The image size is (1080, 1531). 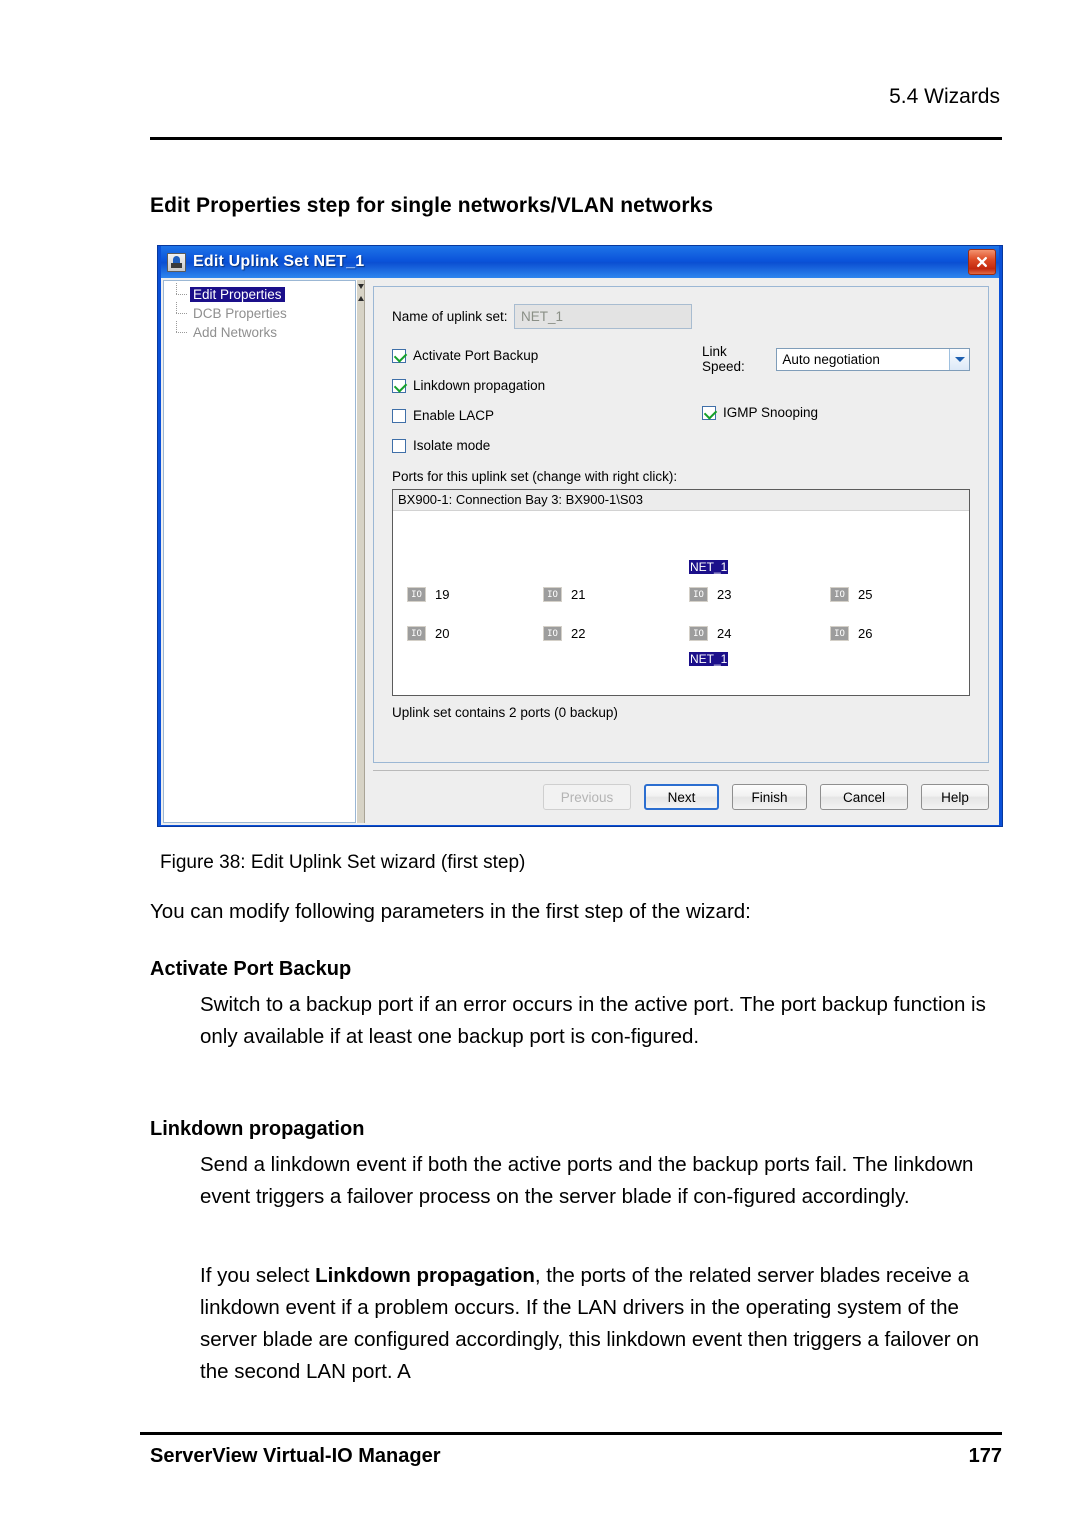 What do you see at coordinates (476, 355) in the screenshot?
I see `checkbox-label: Activate Port Backup` at bounding box center [476, 355].